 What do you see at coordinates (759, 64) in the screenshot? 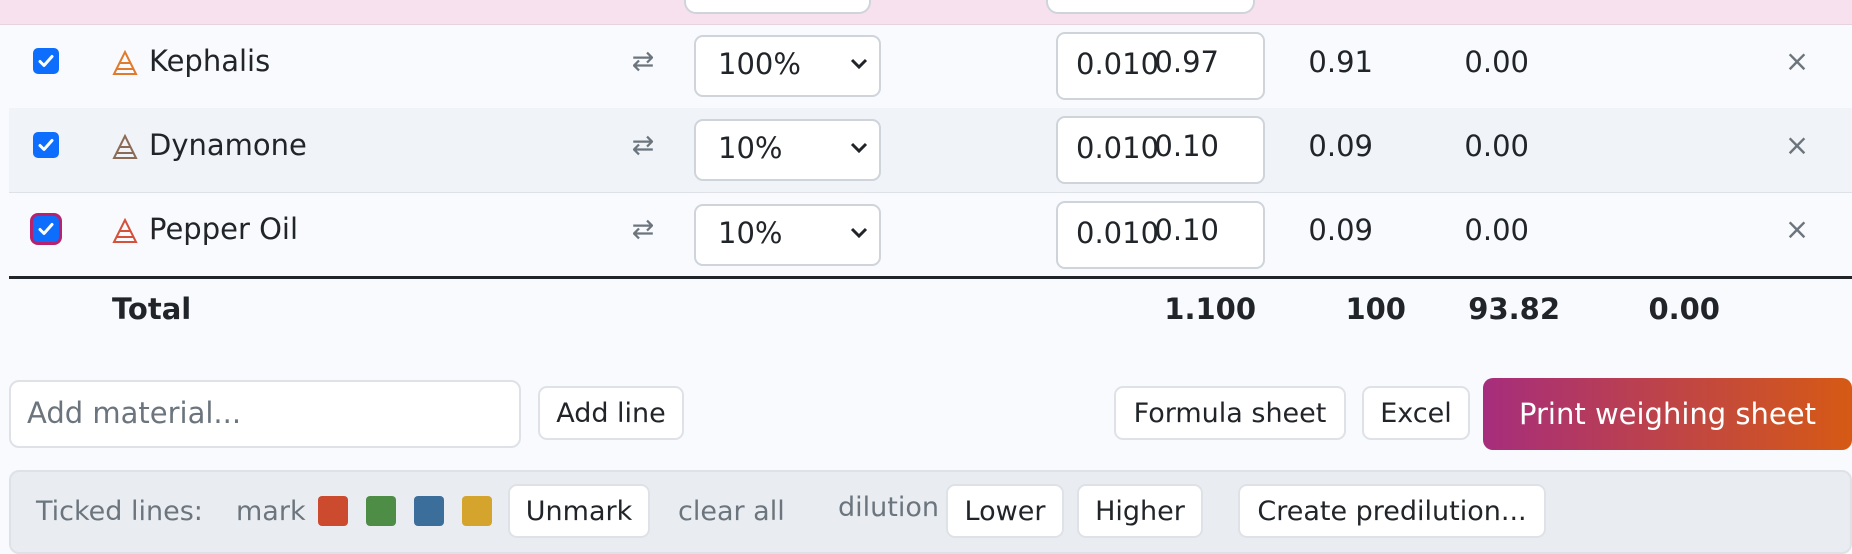
I see `dilution-value: 100%` at bounding box center [759, 64].